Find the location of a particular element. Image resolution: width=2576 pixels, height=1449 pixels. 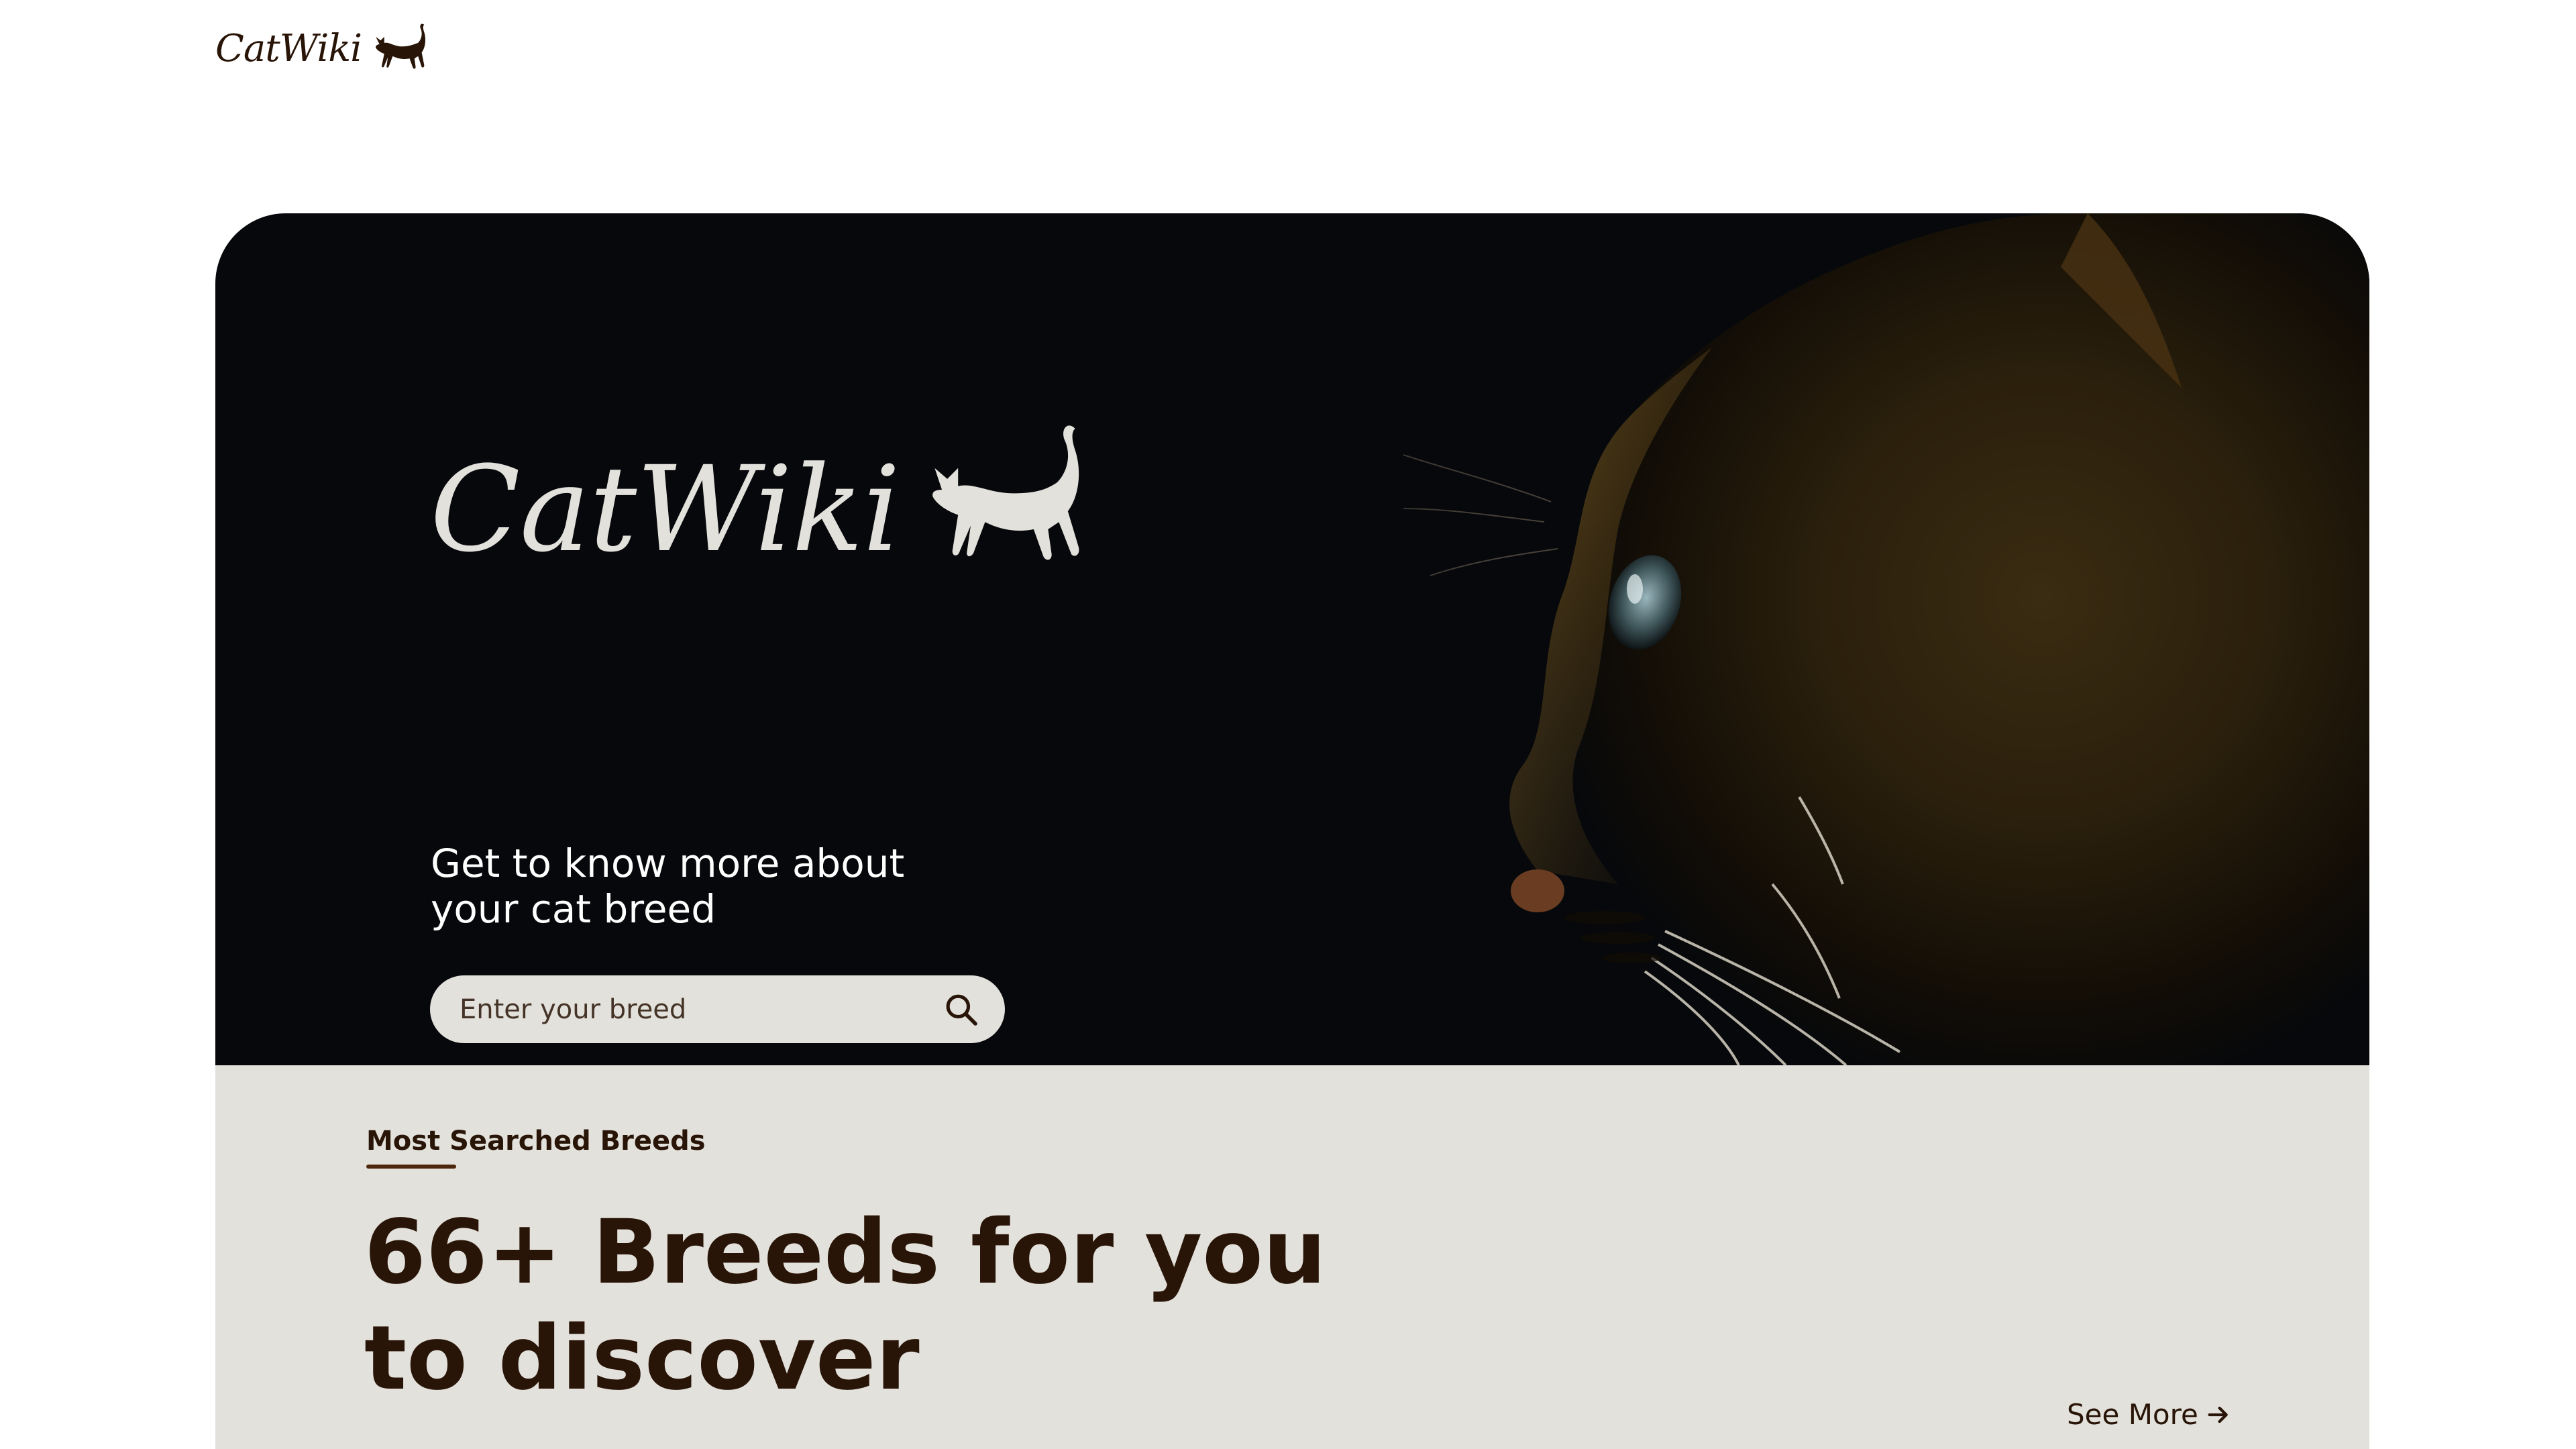

hero-tagline-line1: Get to know more about is located at coordinates (668, 863).